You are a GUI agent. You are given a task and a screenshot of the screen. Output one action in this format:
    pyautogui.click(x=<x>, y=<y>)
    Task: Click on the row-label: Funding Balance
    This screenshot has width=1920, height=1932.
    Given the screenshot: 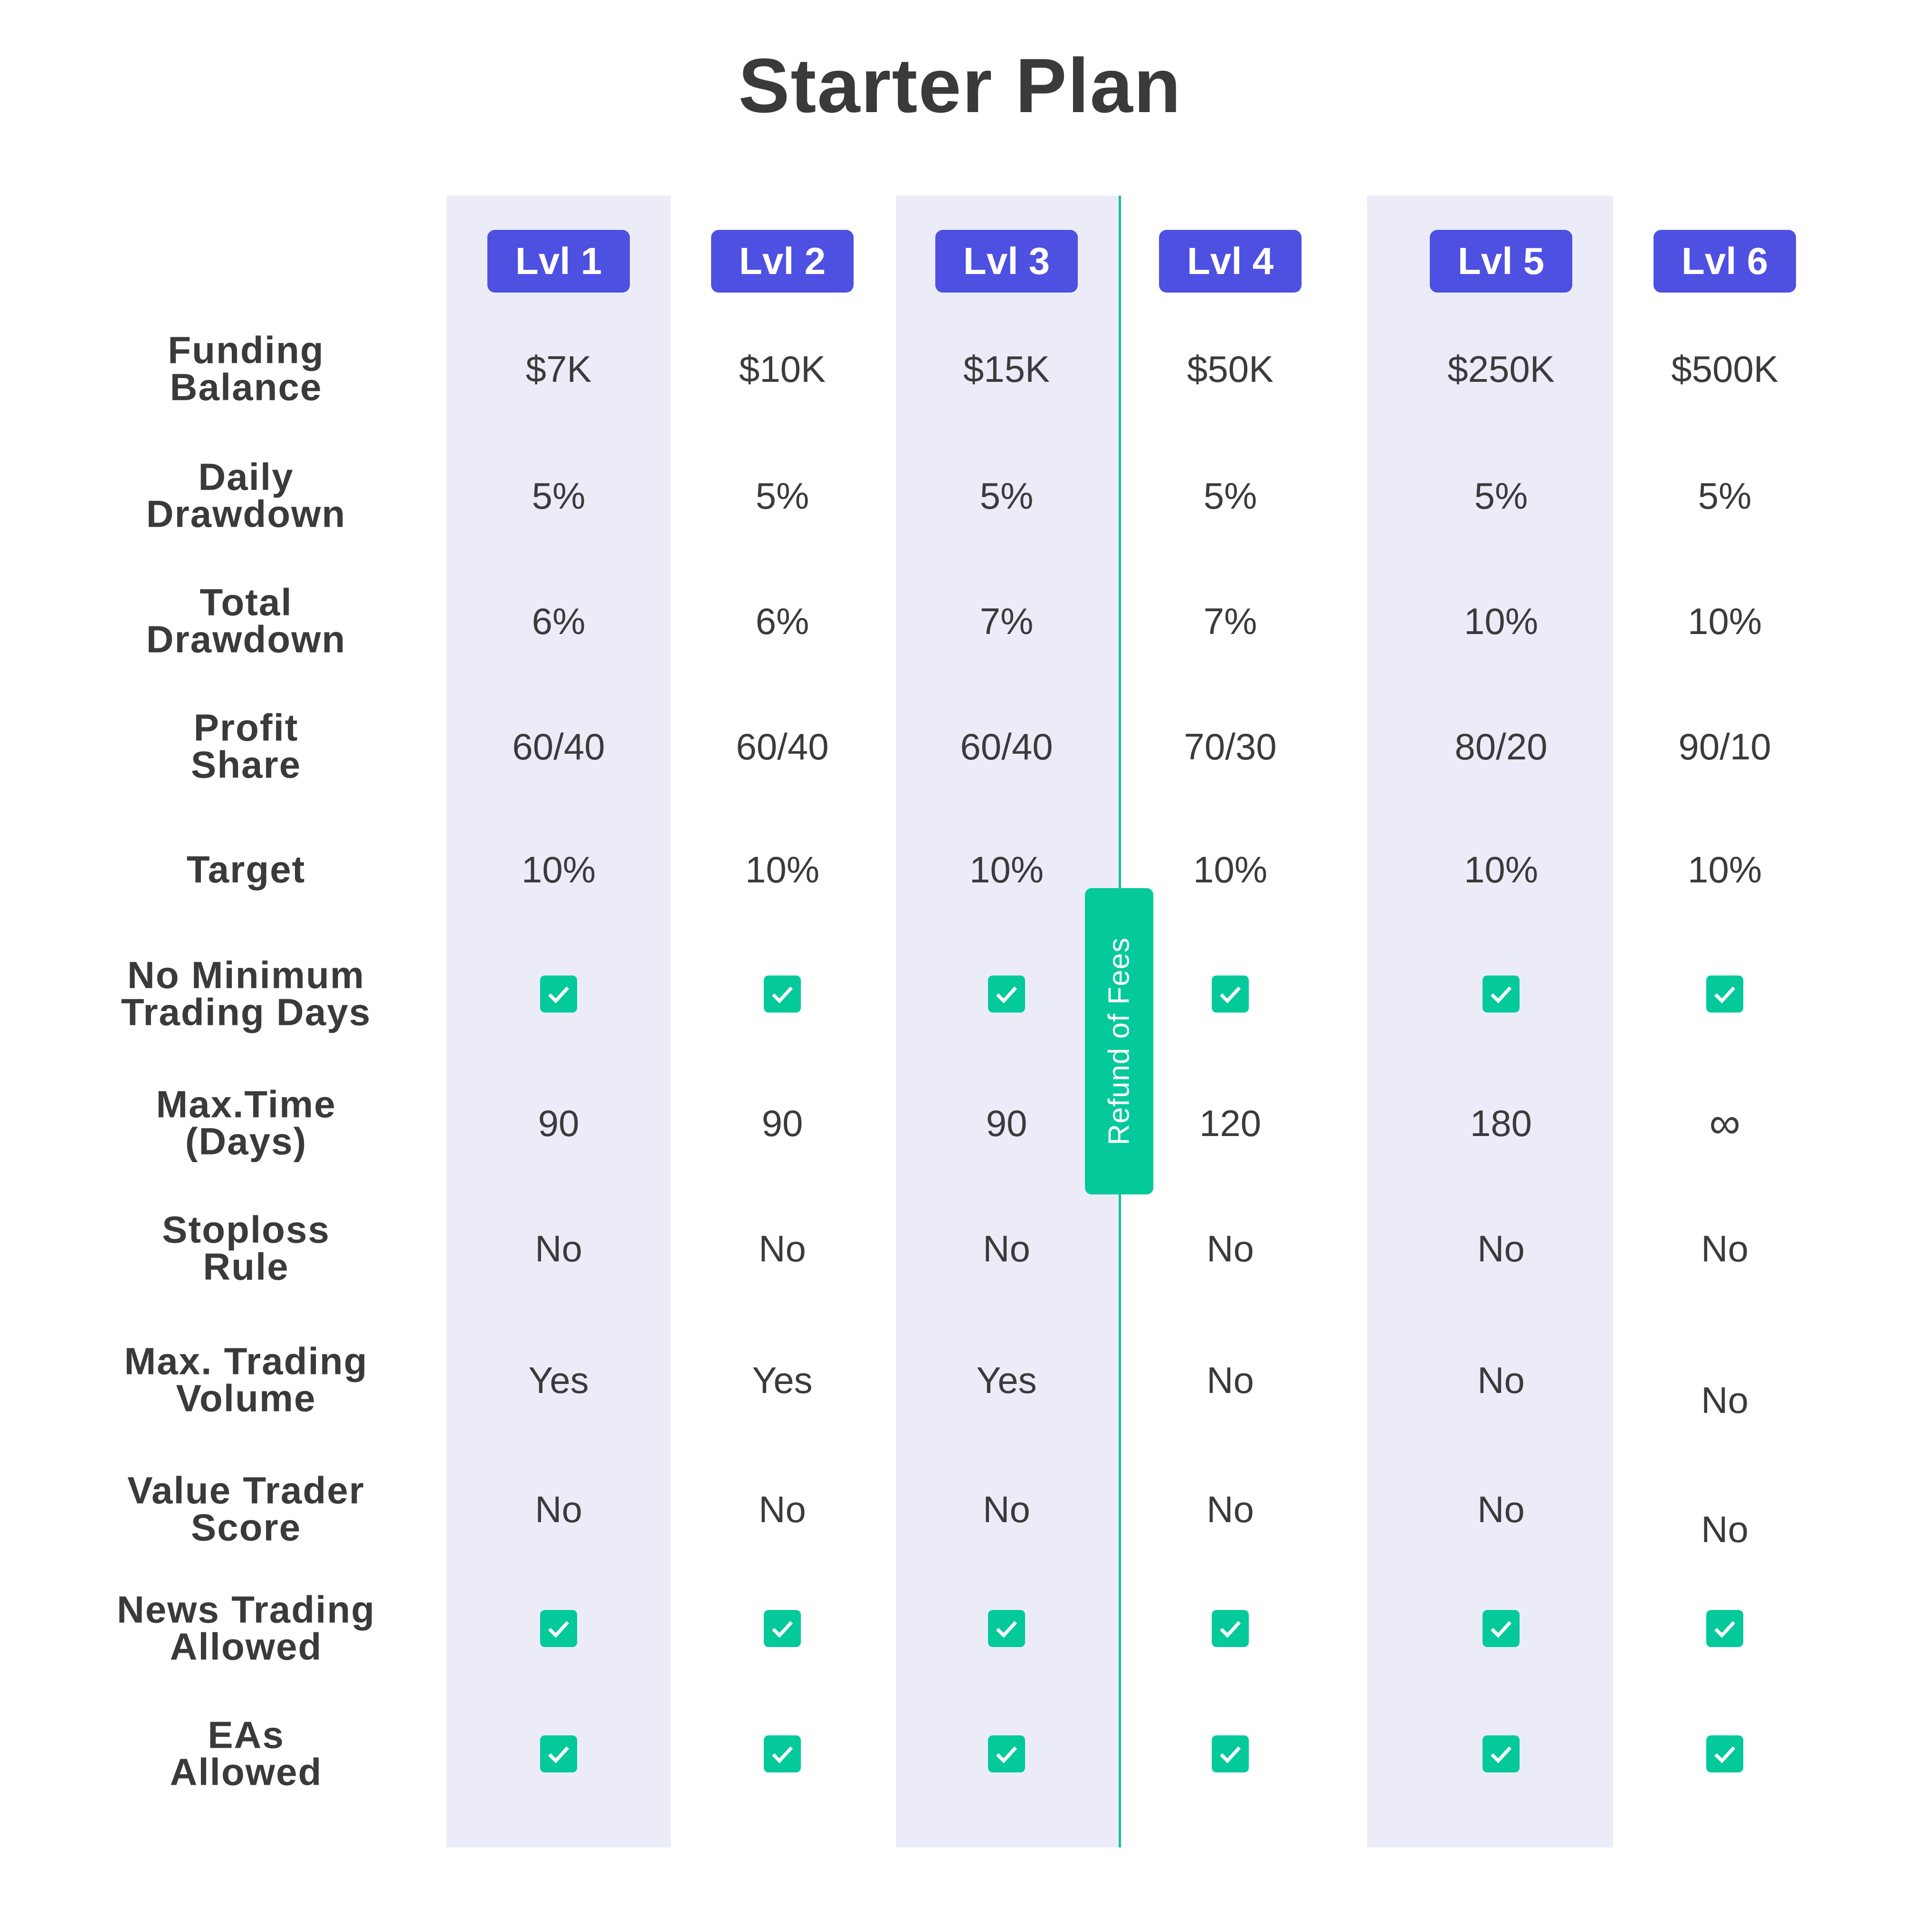 What is the action you would take?
    pyautogui.click(x=246, y=368)
    